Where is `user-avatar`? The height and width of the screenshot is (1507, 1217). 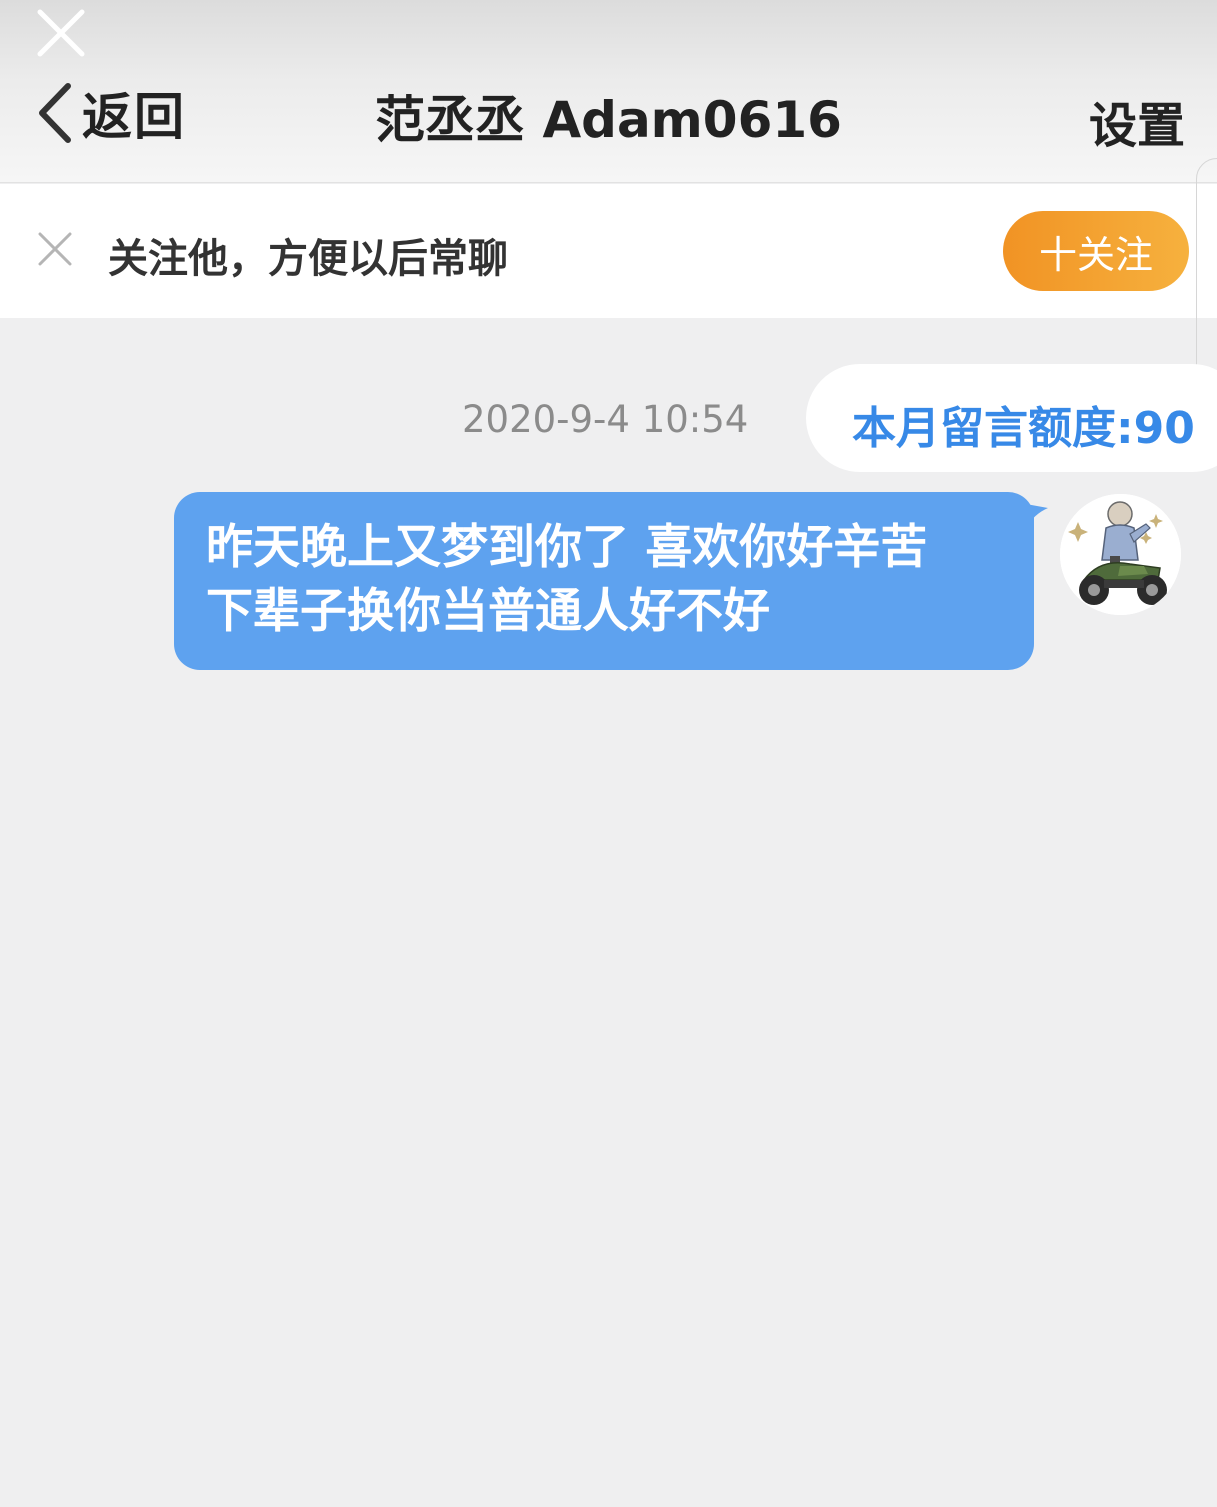 user-avatar is located at coordinates (1120, 554).